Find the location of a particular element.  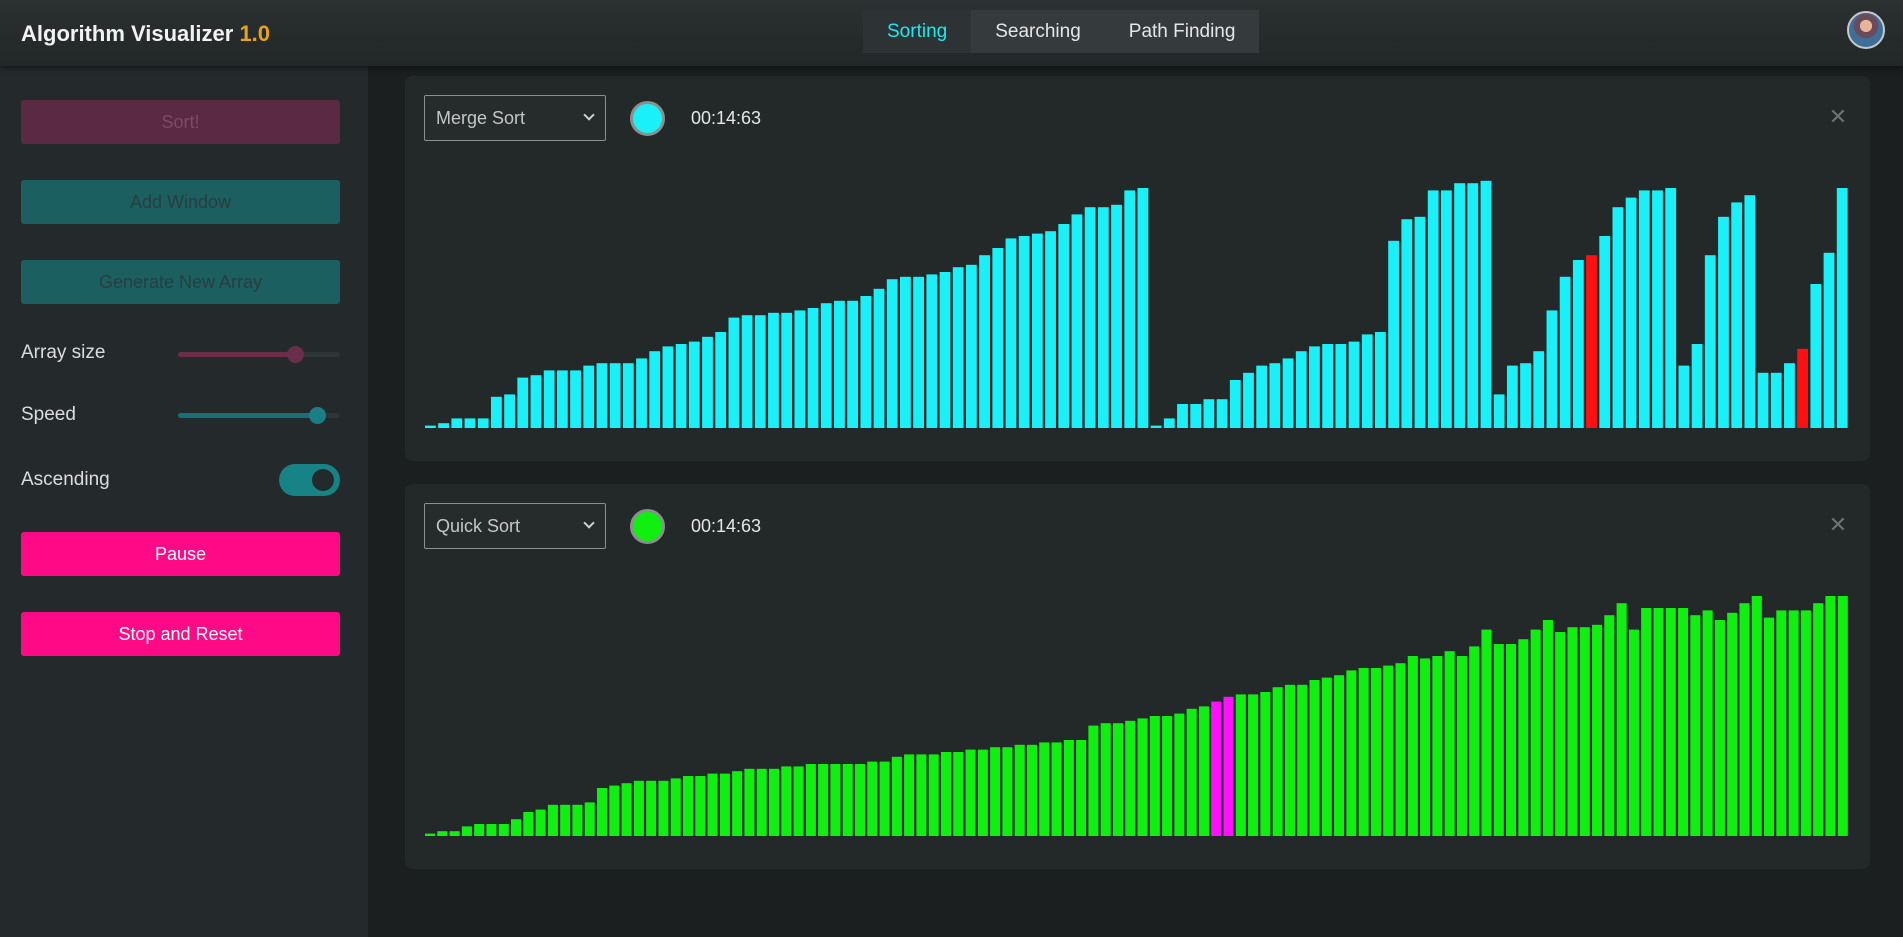

speed-slider is located at coordinates (259, 415).